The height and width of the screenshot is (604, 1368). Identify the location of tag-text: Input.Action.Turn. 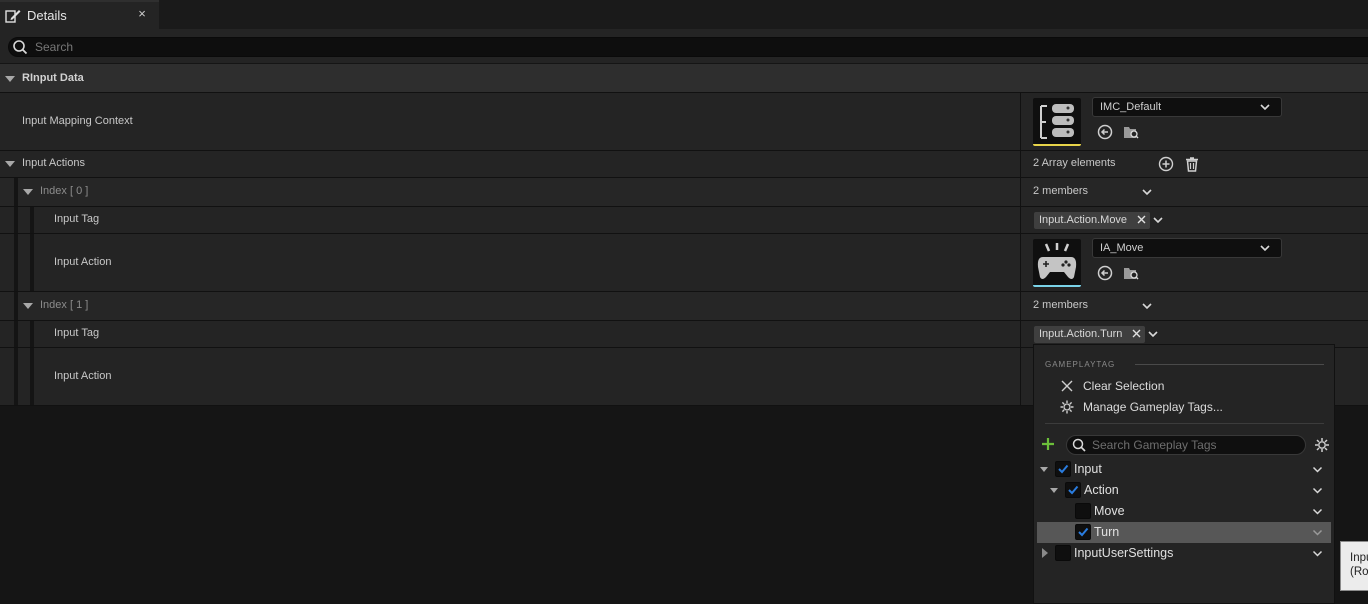
(1081, 334).